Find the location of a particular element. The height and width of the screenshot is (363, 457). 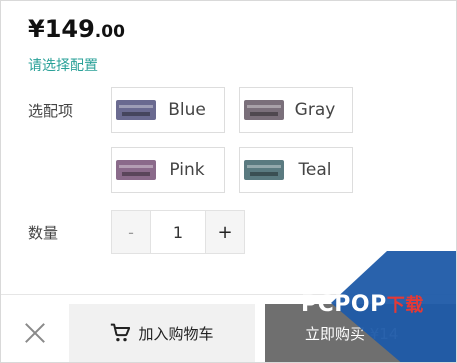

quantity-value: 1 is located at coordinates (178, 232).